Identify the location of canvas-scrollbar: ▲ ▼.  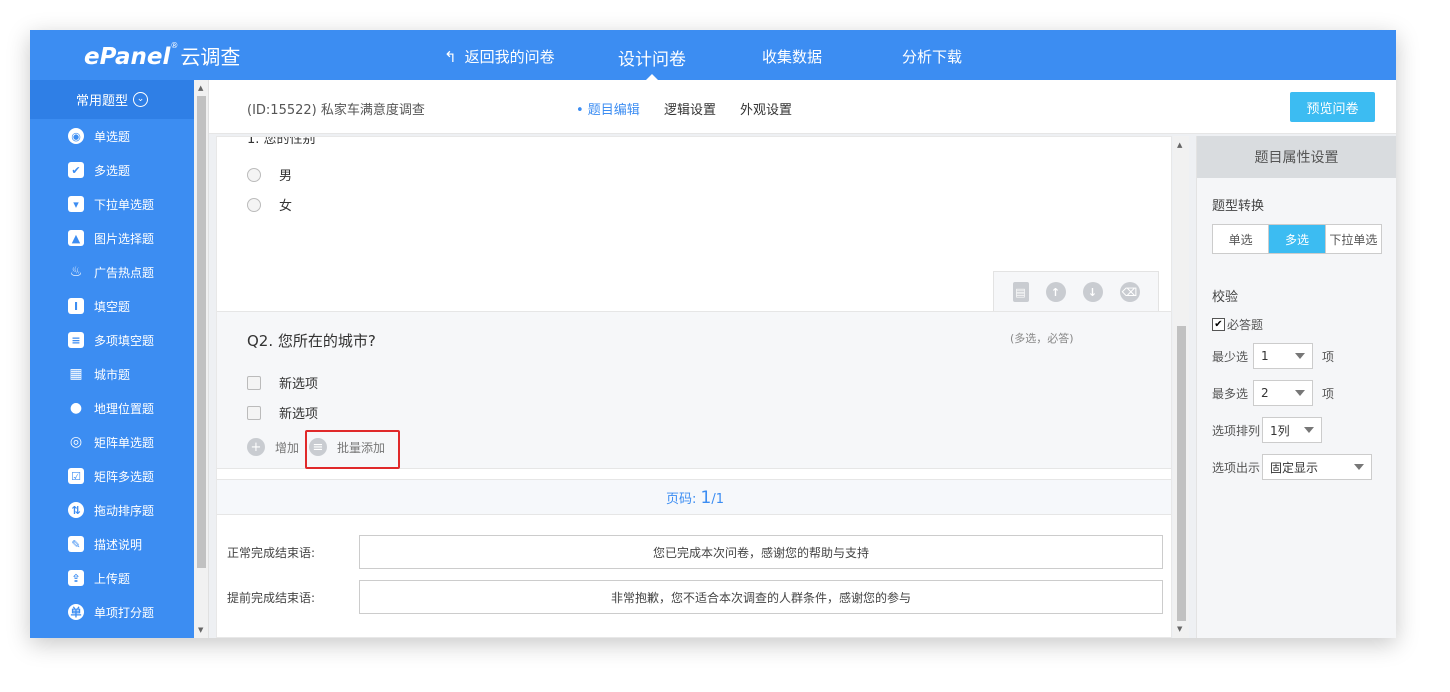
(1181, 387).